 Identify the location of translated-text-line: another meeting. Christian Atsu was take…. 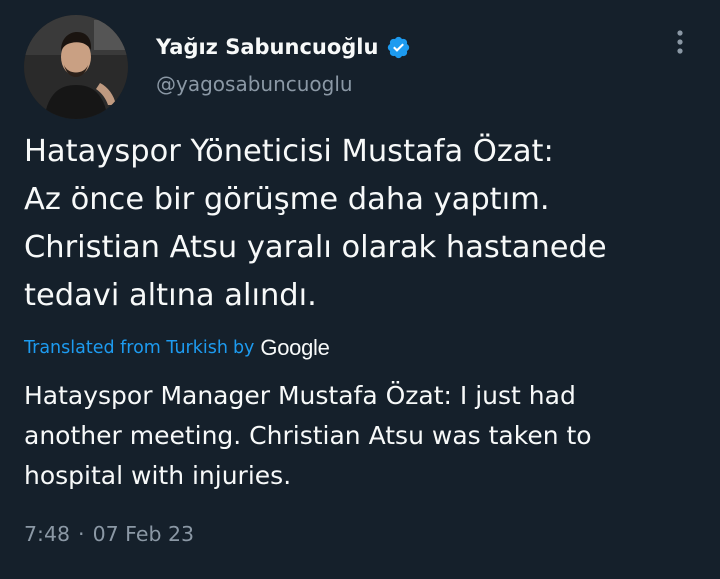
(308, 435).